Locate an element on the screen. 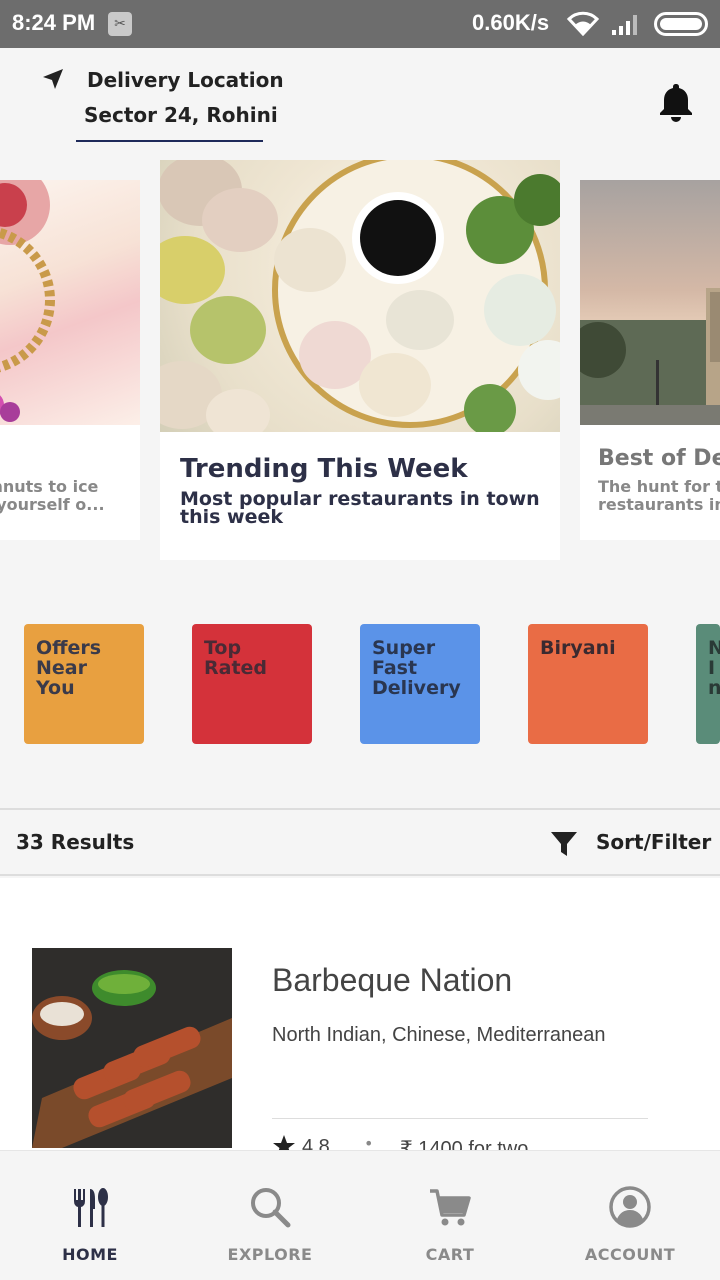 The width and height of the screenshot is (720, 1280). collection-title-right: Best of De is located at coordinates (659, 458).